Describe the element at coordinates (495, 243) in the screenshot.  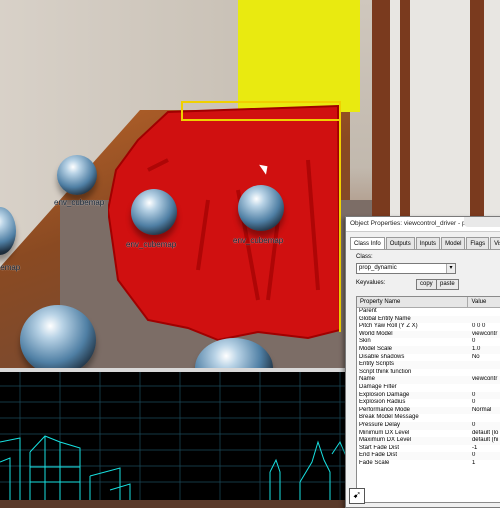
I see `tab-visgroup: VisGroup` at that location.